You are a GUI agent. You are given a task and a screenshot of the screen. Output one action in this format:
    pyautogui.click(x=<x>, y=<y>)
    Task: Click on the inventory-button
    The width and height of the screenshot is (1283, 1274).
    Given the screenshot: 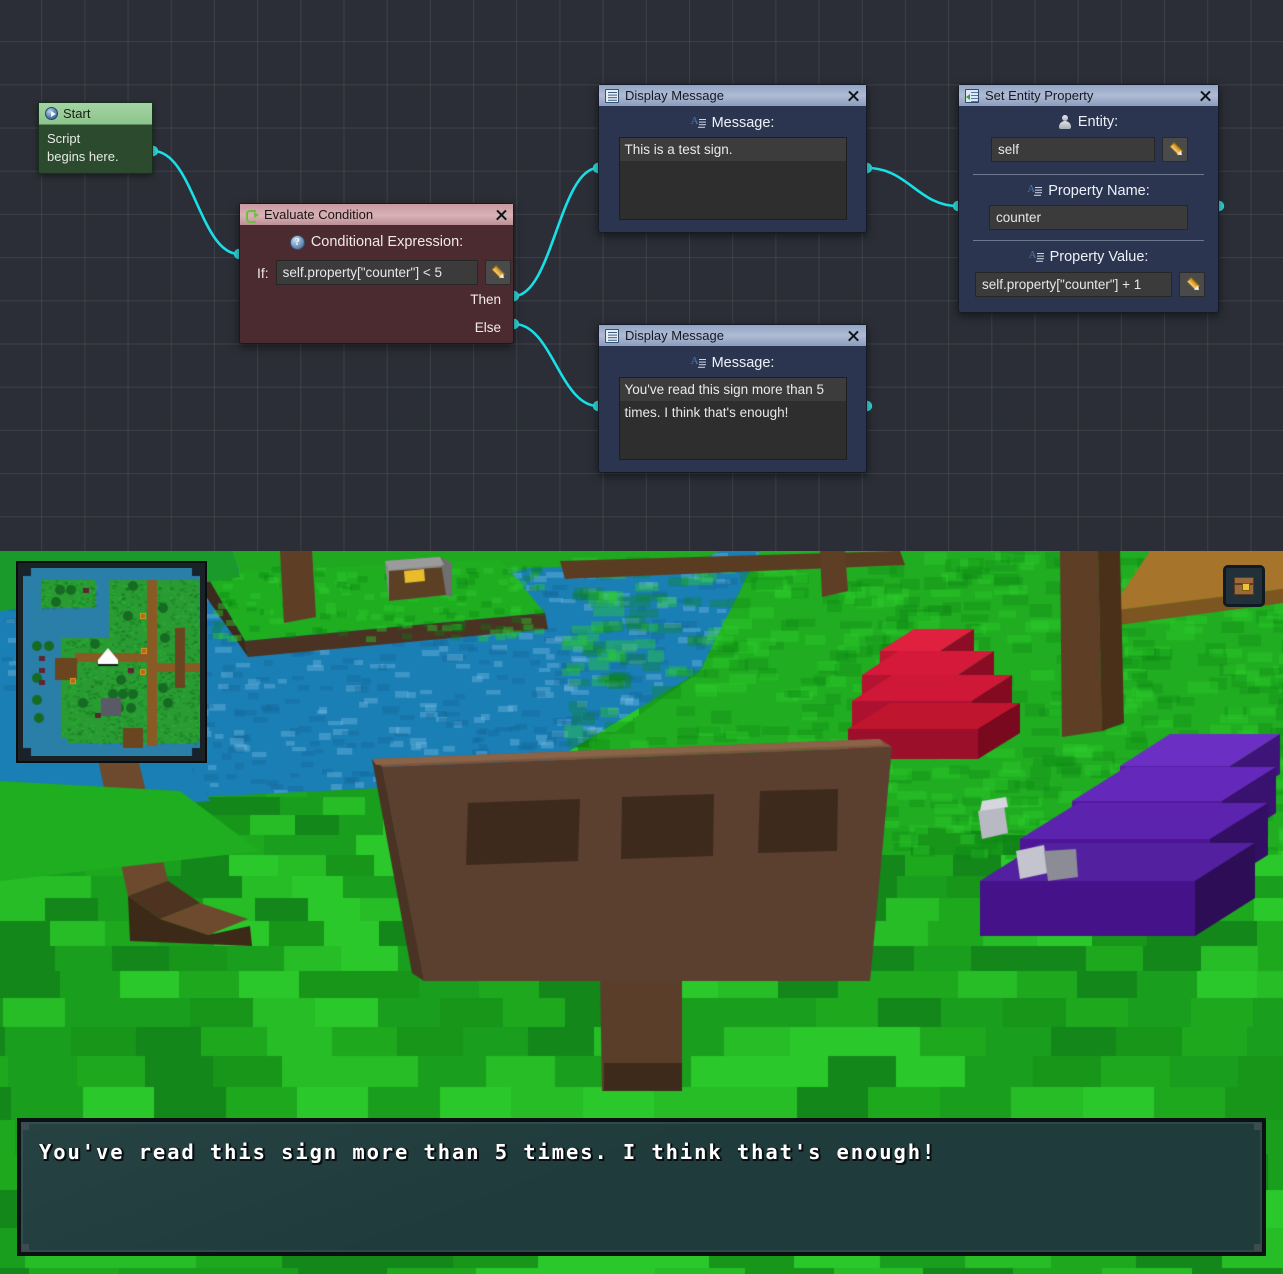 What is the action you would take?
    pyautogui.click(x=1244, y=586)
    